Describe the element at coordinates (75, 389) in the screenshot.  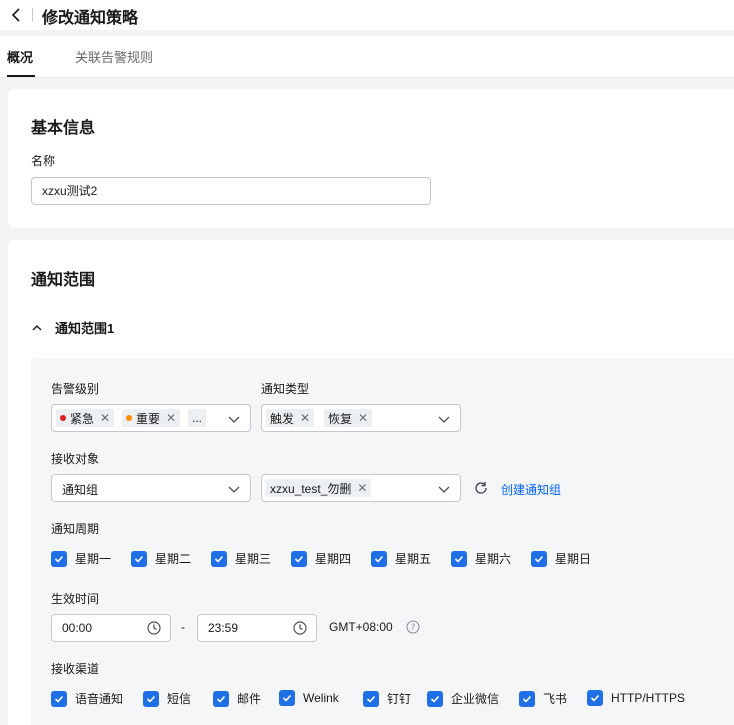
I see `alarm-level-label: 告警级别` at that location.